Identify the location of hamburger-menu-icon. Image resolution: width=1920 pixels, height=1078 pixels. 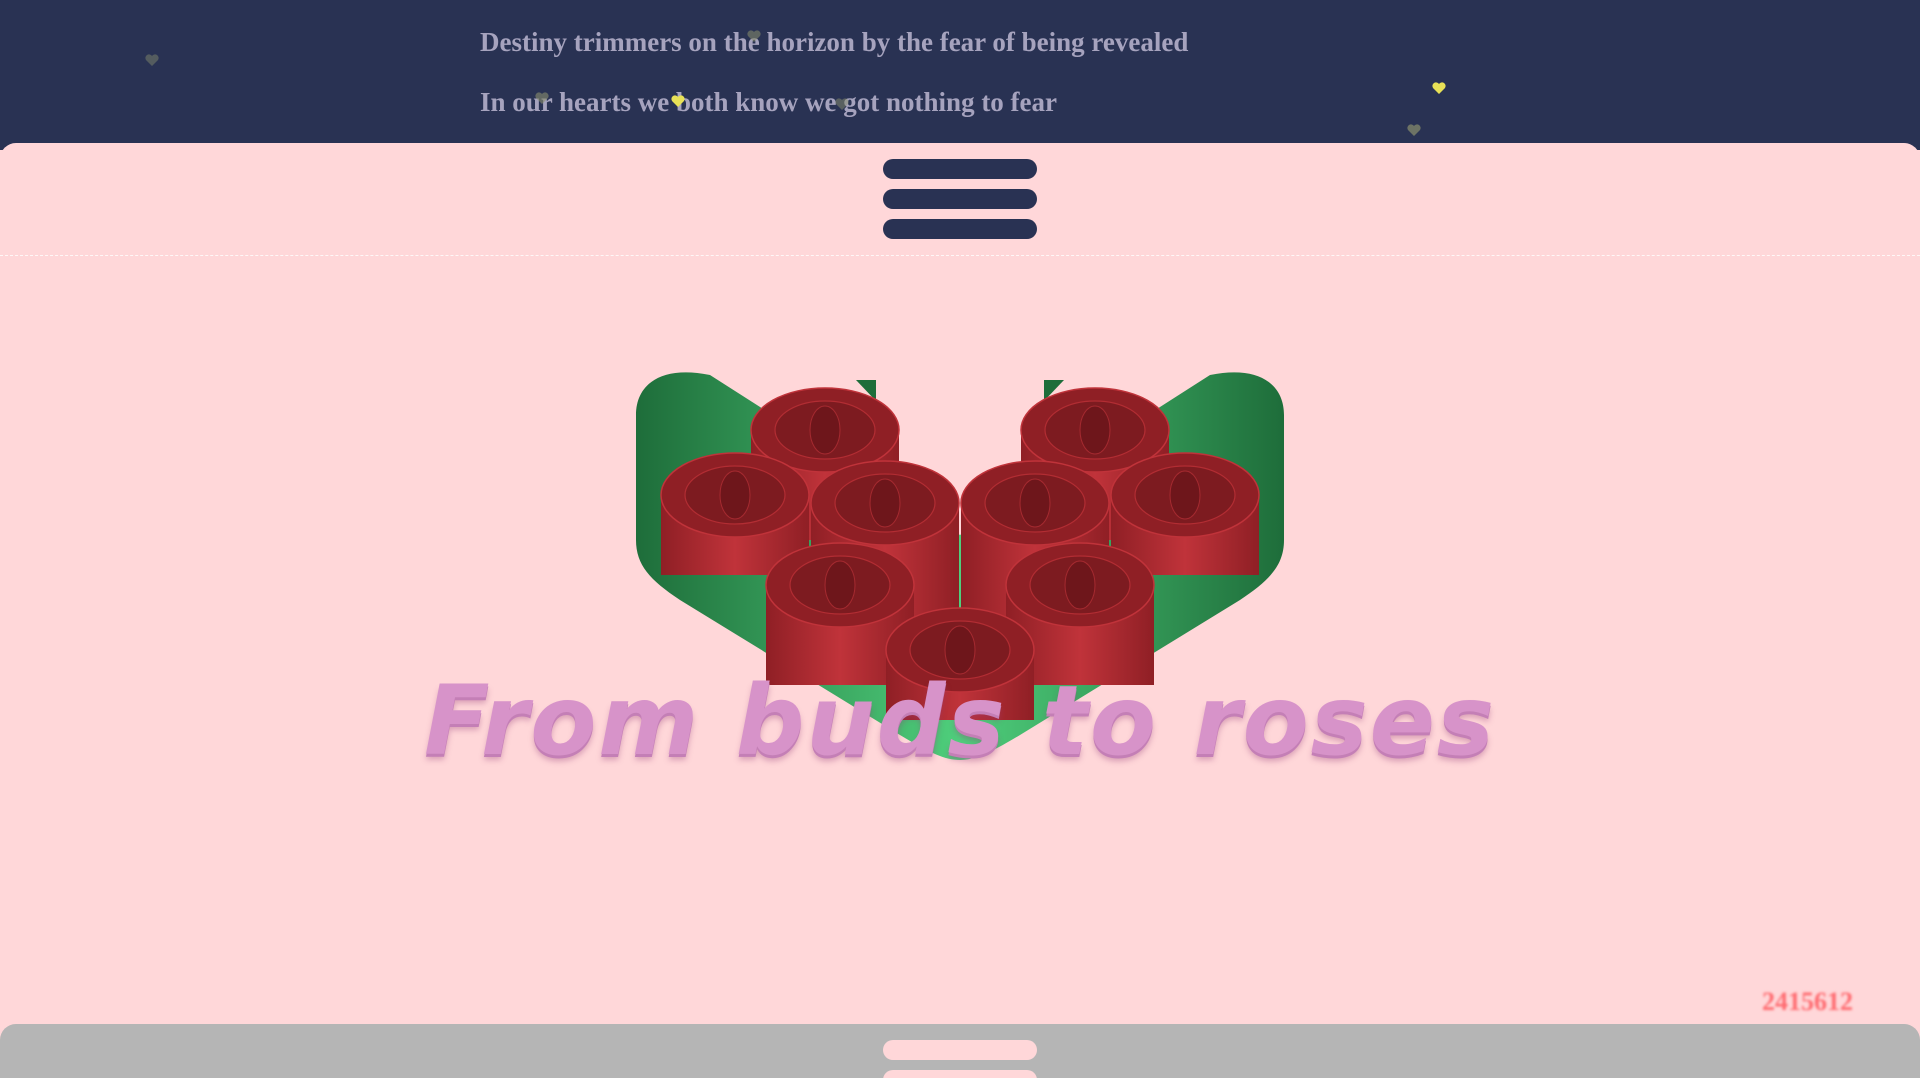
(960, 200).